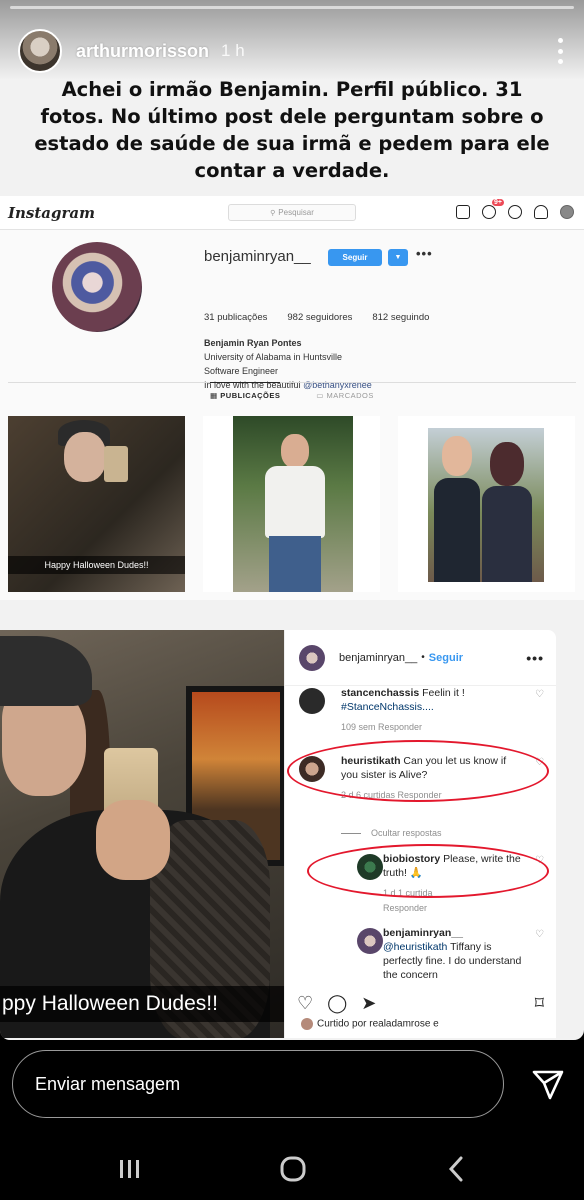 This screenshot has width=584, height=1200. I want to click on android-nav-bar, so click(292, 1170).